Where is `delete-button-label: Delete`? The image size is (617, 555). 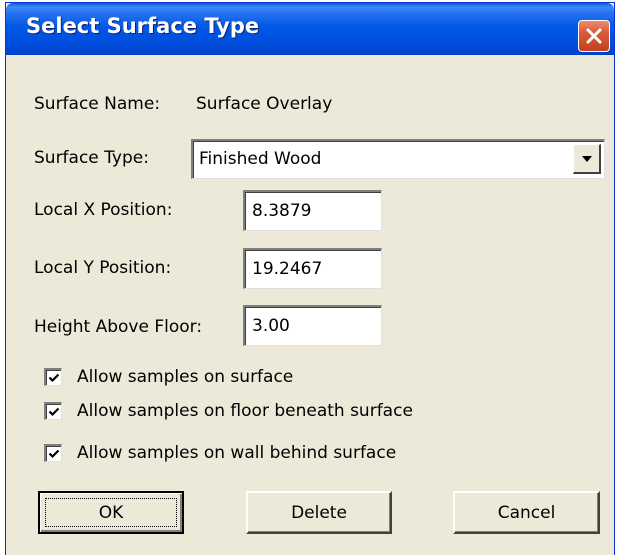 delete-button-label: Delete is located at coordinates (319, 512).